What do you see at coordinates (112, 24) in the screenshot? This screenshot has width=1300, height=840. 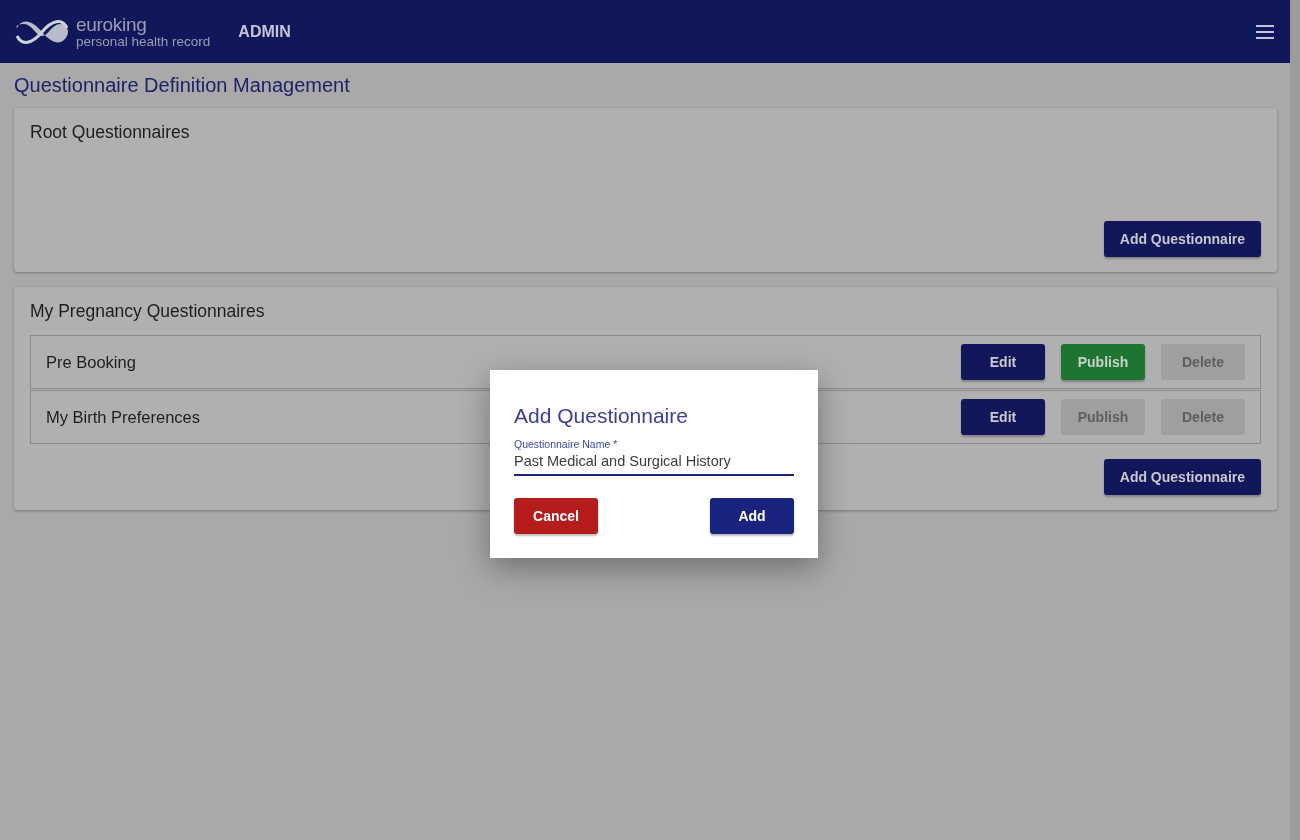 I see `brand-name: euroking` at bounding box center [112, 24].